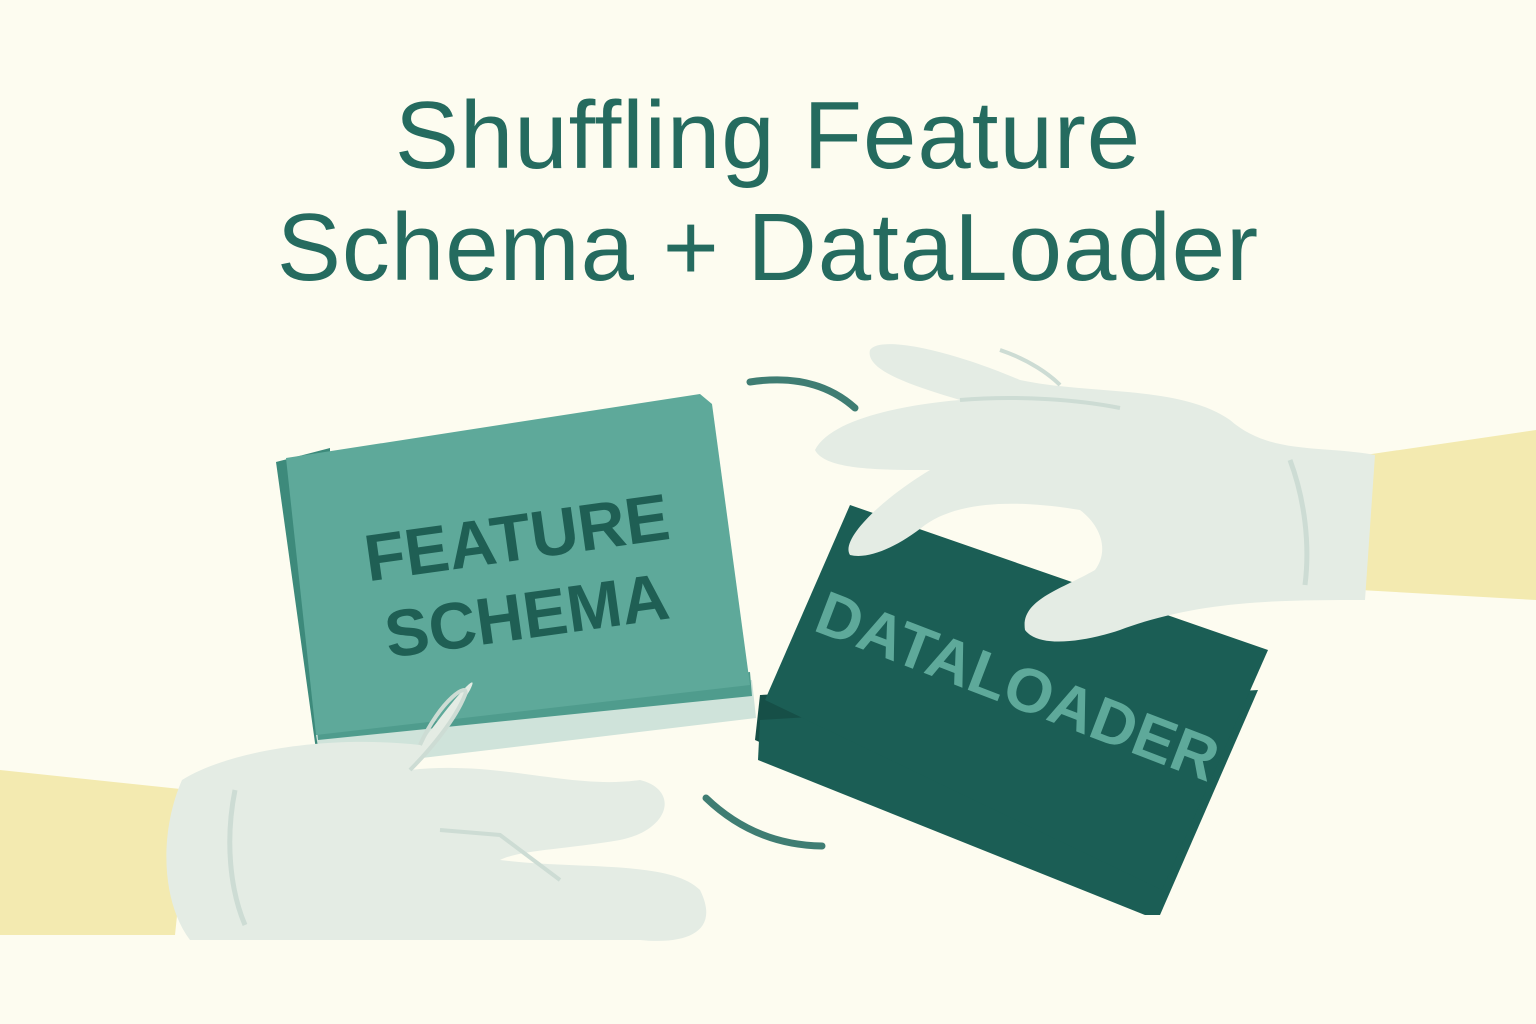 This screenshot has width=1536, height=1024. I want to click on motion-arc-bottom, so click(764, 822).